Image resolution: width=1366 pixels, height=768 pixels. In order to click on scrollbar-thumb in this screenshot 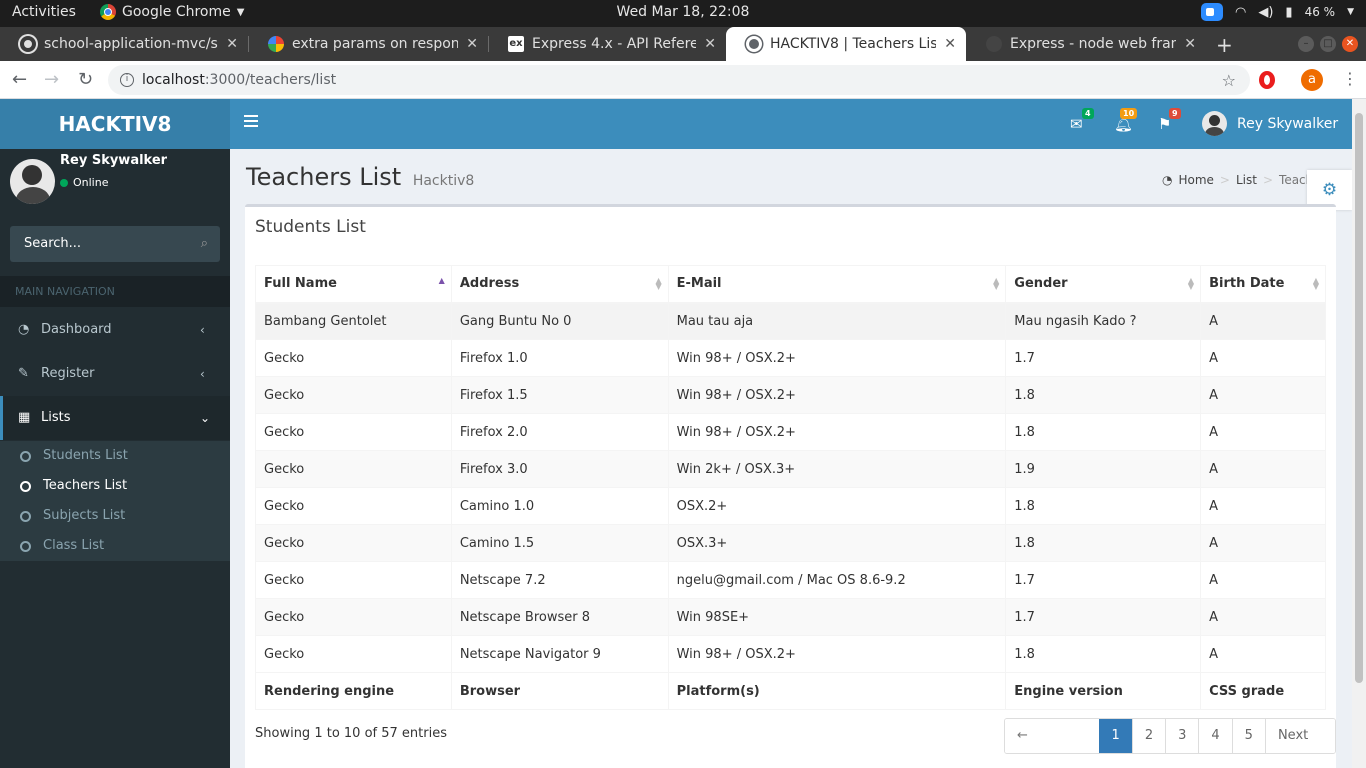, I will do `click(1359, 398)`.